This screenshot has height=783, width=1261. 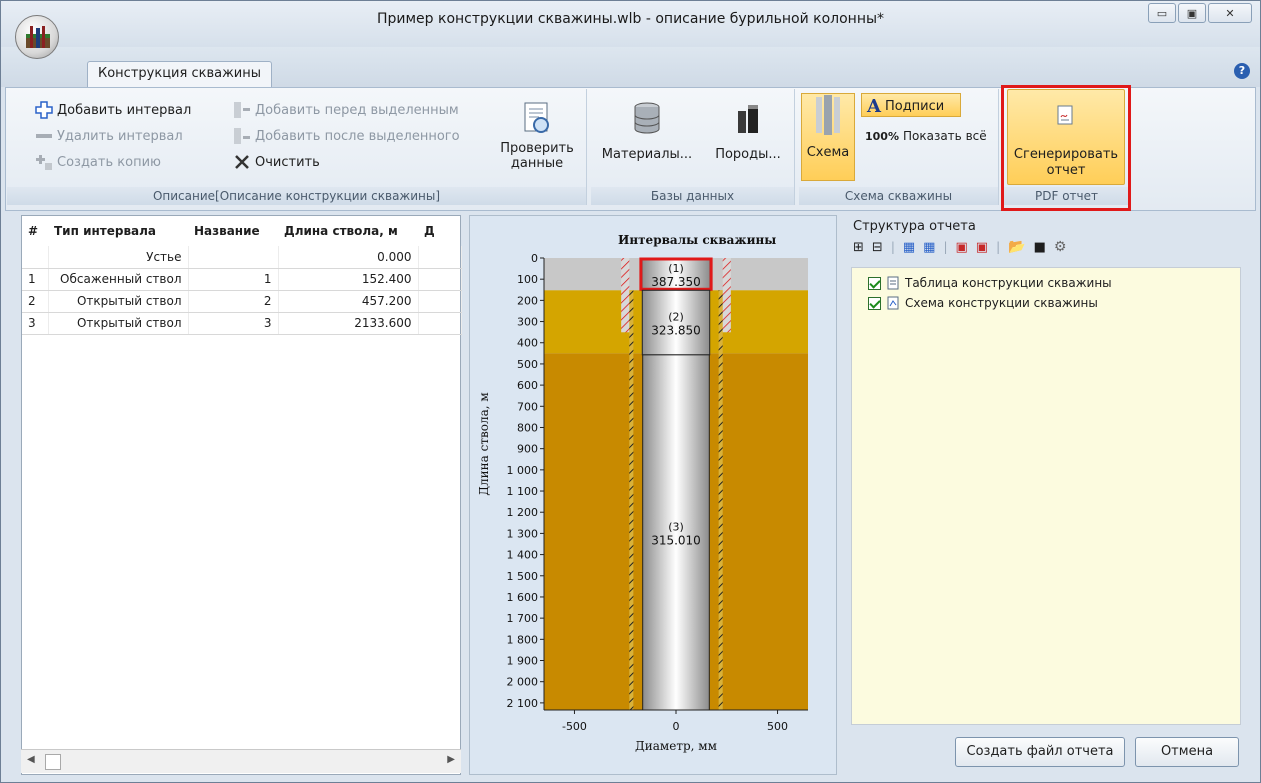 What do you see at coordinates (31, 759) in the screenshot?
I see `scroll-left-icon: ◀` at bounding box center [31, 759].